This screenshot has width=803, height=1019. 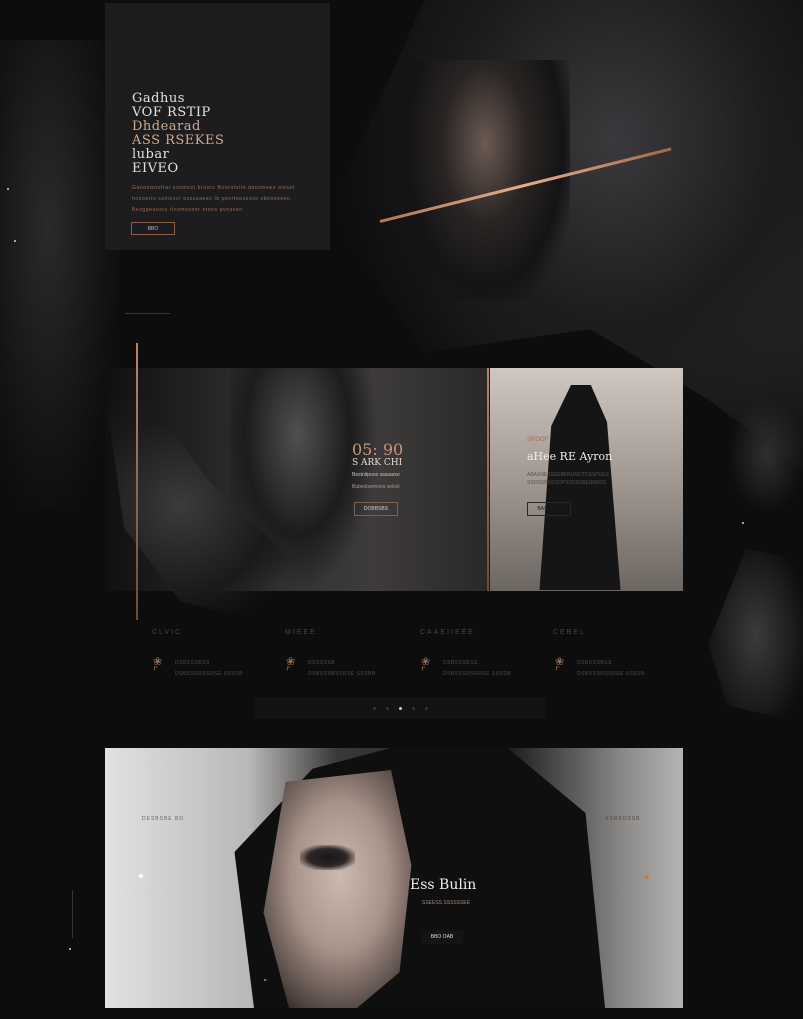 What do you see at coordinates (265, 982) in the screenshot?
I see `quote-icon: “` at bounding box center [265, 982].